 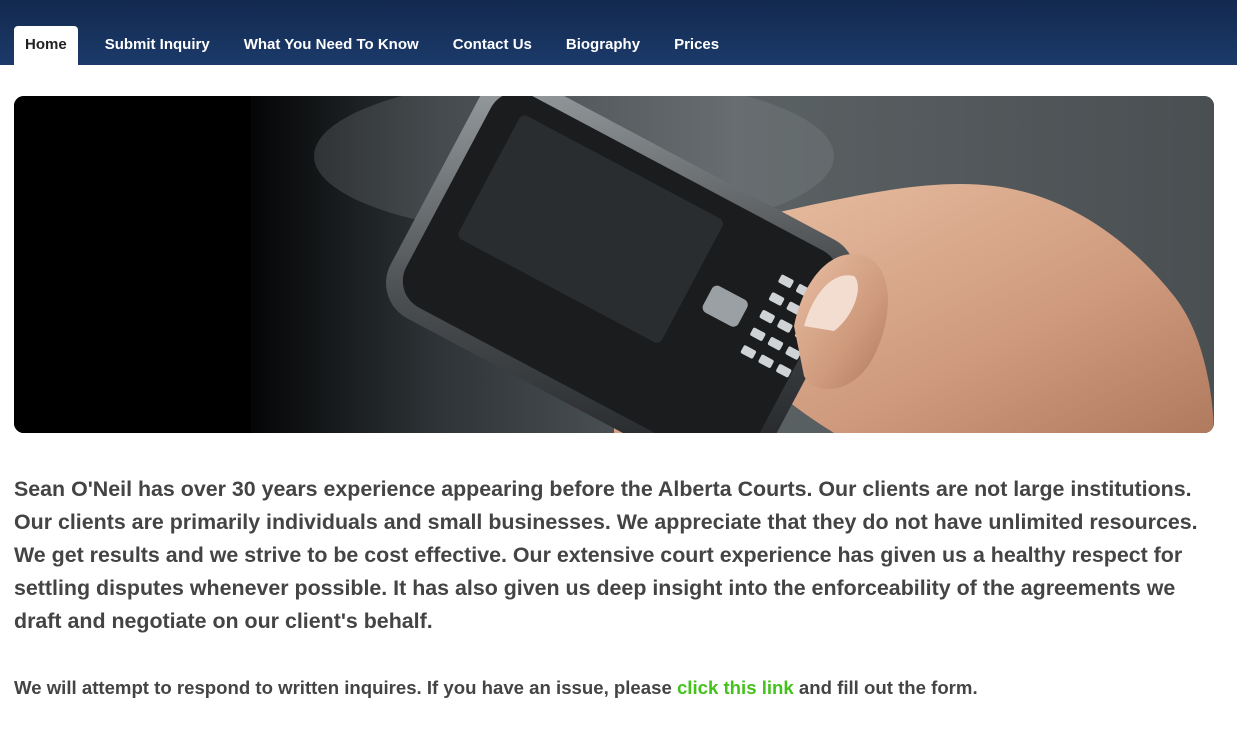 What do you see at coordinates (696, 45) in the screenshot?
I see `tab-prices: Prices` at bounding box center [696, 45].